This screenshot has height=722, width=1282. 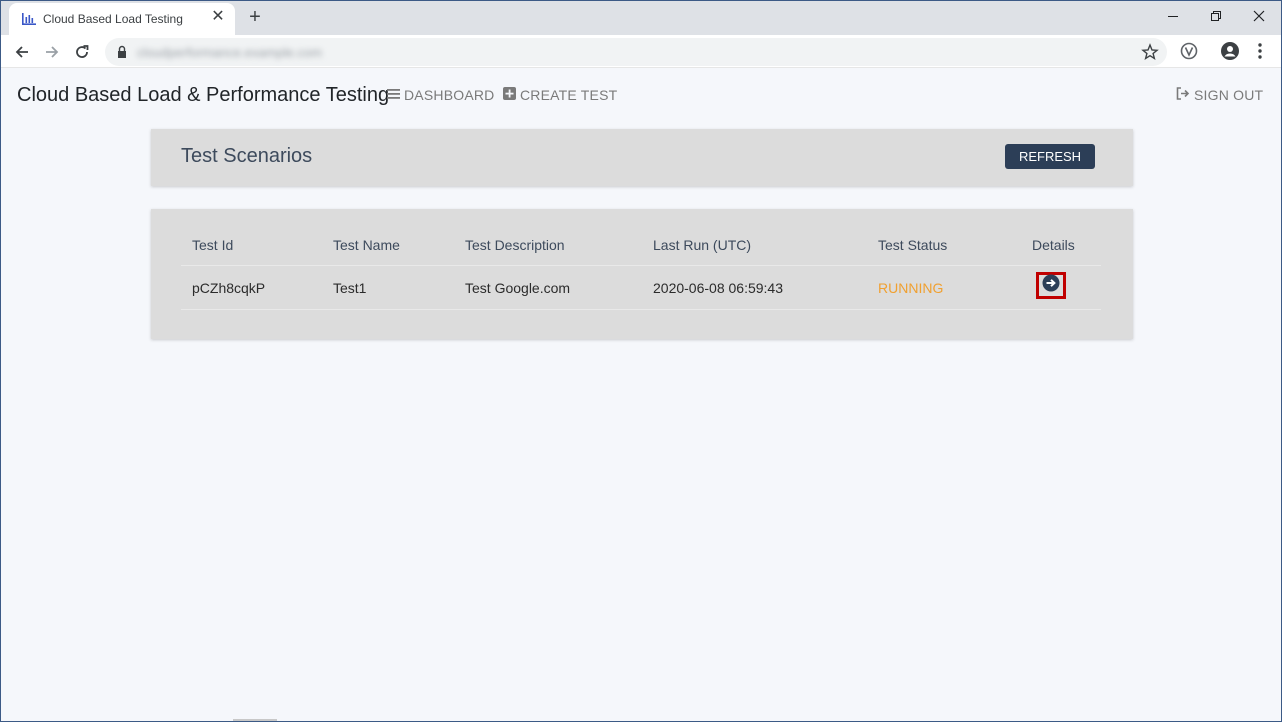 I want to click on sign-out-link-label: SIGN OUT, so click(x=1229, y=95).